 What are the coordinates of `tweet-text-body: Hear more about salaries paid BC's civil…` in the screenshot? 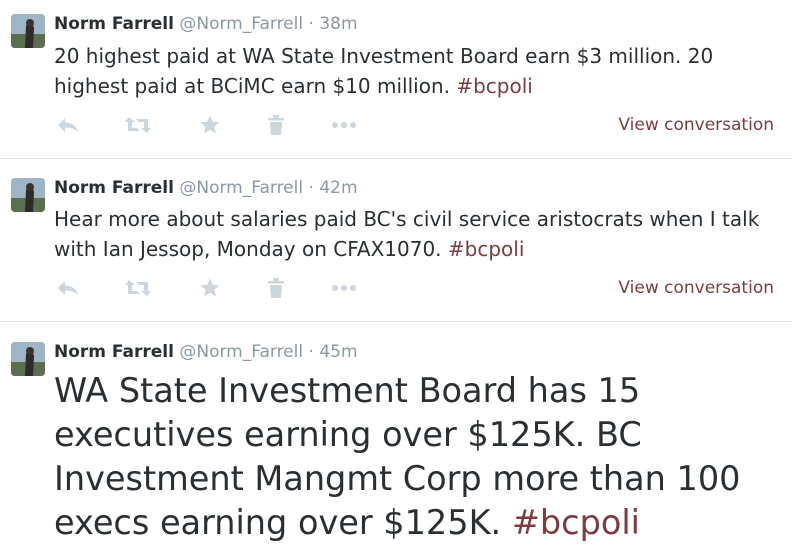 It's located at (407, 234).